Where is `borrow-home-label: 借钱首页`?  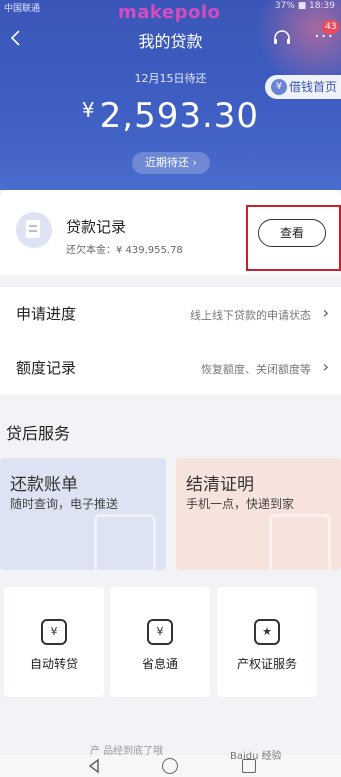 borrow-home-label: 借钱首页 is located at coordinates (313, 87).